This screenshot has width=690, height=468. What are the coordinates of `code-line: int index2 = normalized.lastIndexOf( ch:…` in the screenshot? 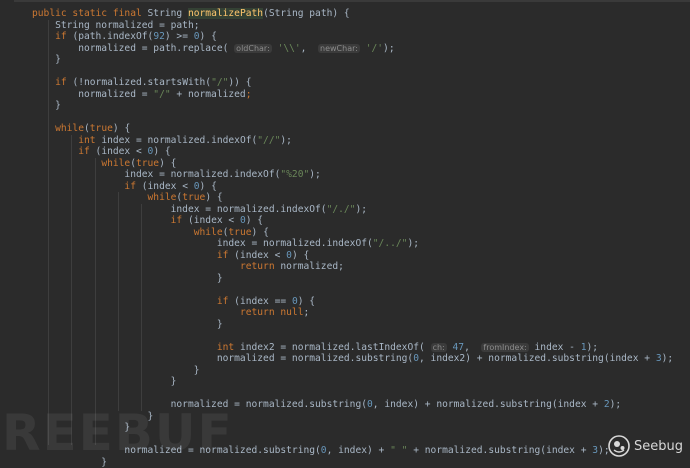 It's located at (315, 348).